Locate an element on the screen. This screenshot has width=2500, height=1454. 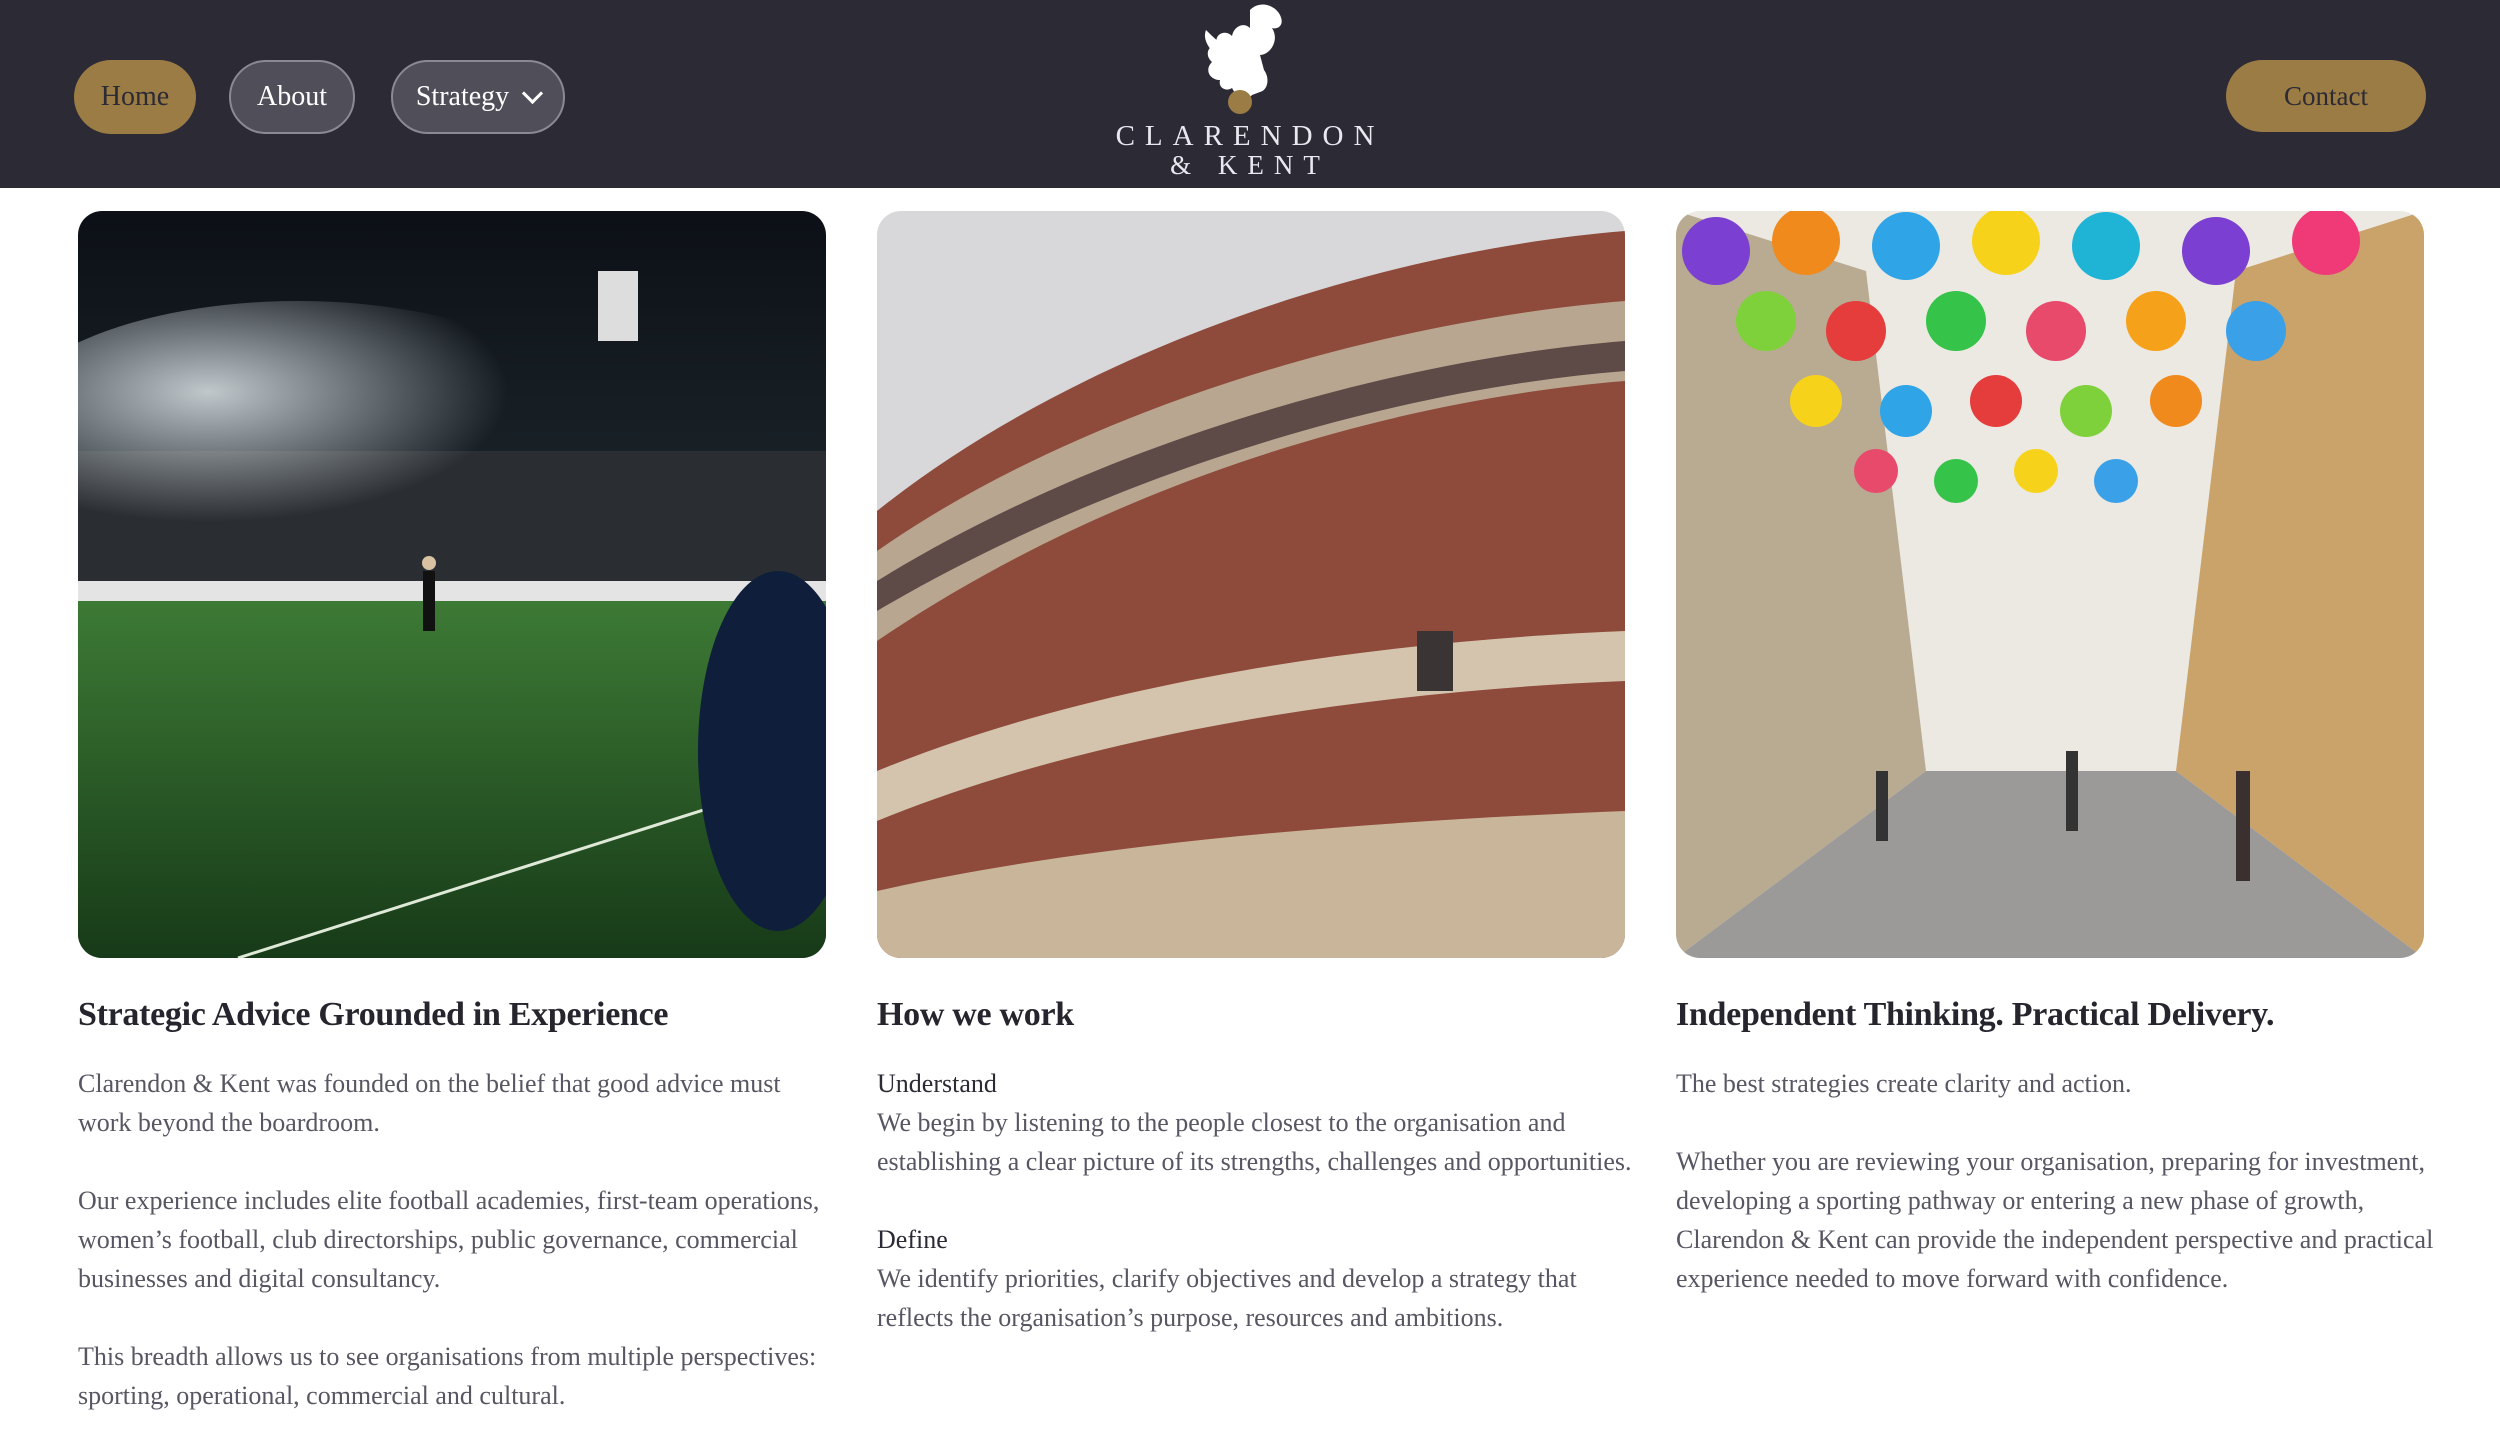
brand-logo: CLARENDON & KENT is located at coordinates (1250, 94).